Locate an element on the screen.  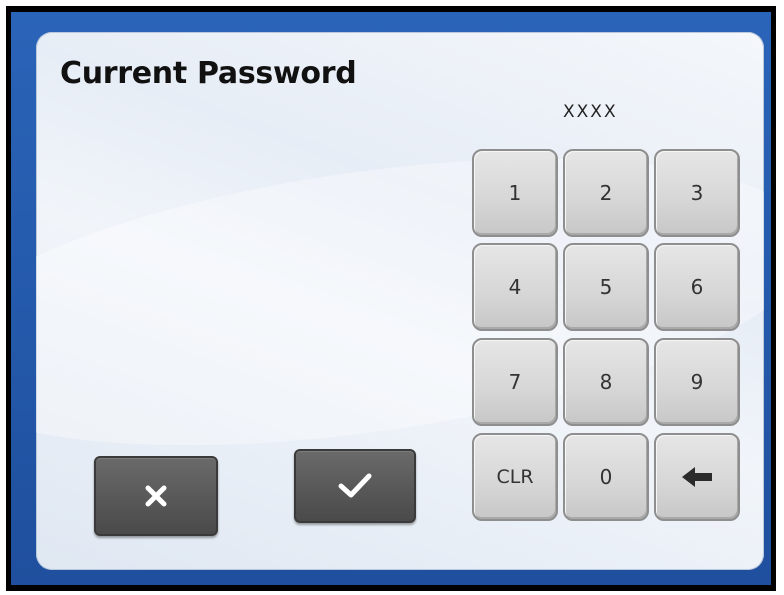
key-label: 2 is located at coordinates (606, 193).